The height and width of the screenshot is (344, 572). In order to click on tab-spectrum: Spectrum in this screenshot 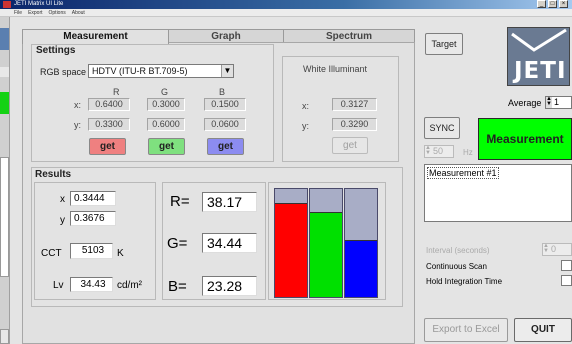, I will do `click(349, 36)`.